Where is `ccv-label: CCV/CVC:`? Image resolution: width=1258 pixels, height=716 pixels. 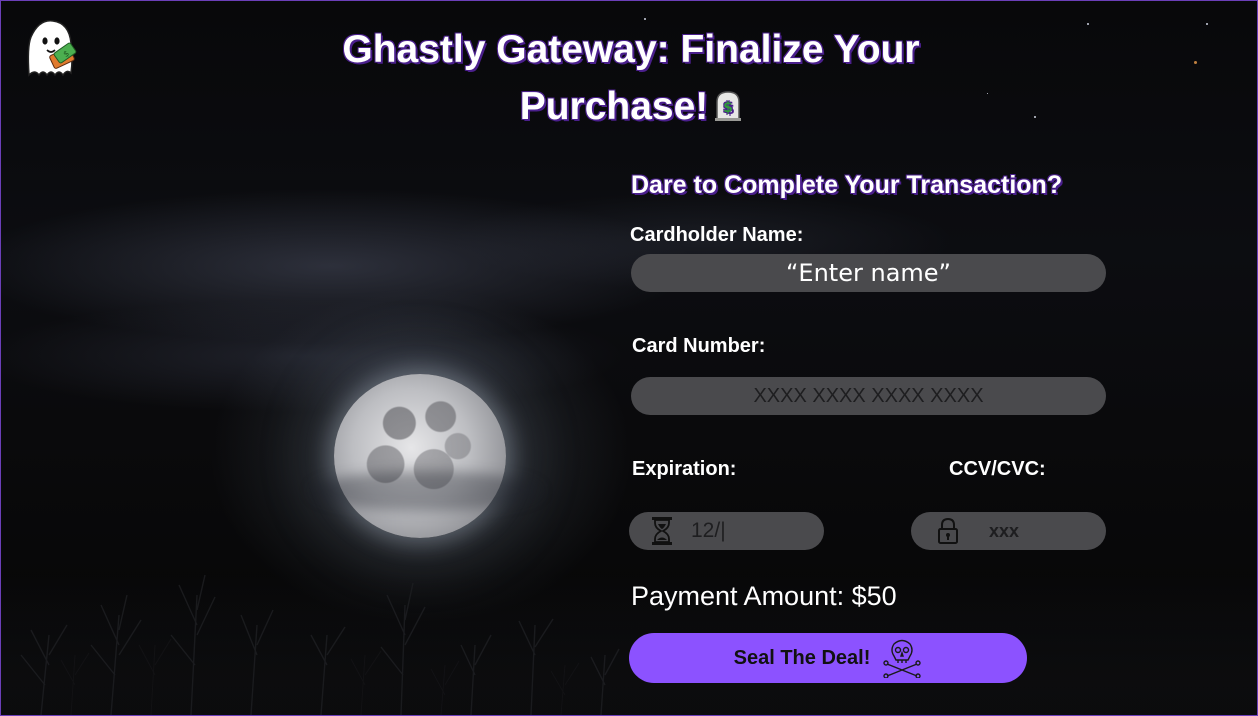
ccv-label: CCV/CVC: is located at coordinates (997, 469).